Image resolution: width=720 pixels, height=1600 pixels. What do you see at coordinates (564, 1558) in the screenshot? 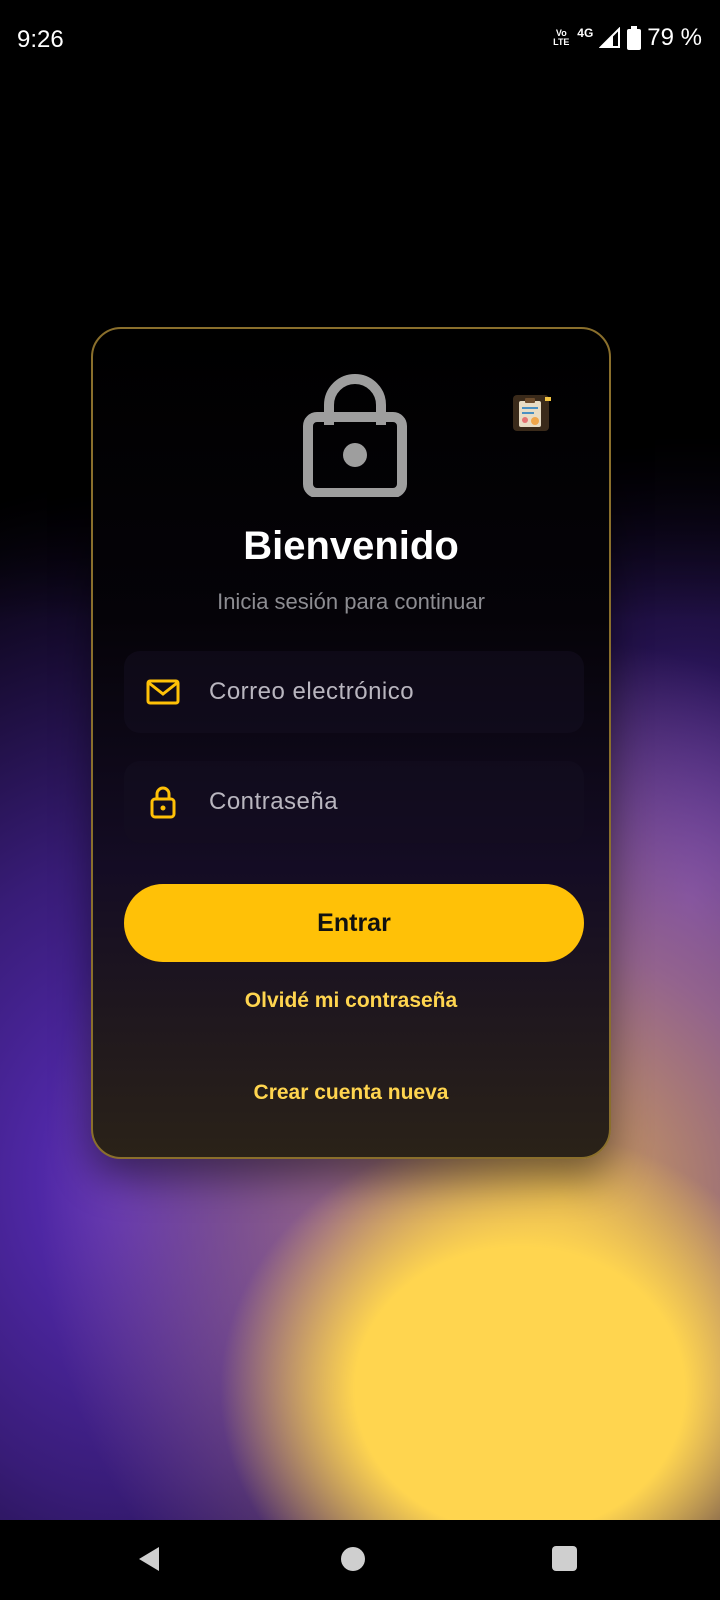
I see `recents-icon` at bounding box center [564, 1558].